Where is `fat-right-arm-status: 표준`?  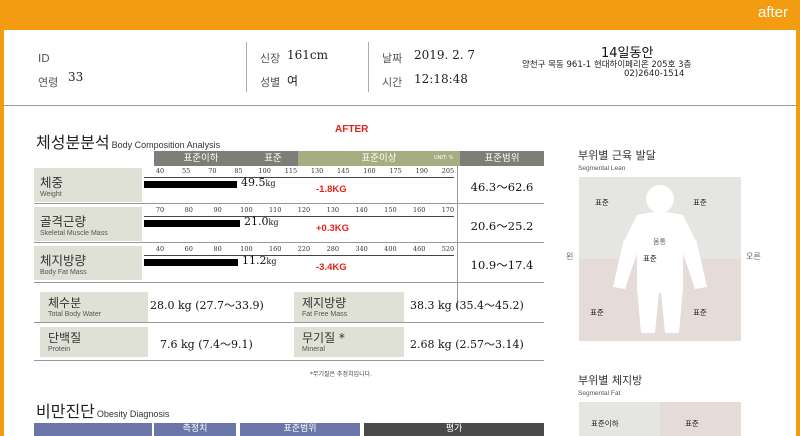 fat-right-arm-status: 표준 is located at coordinates (692, 423).